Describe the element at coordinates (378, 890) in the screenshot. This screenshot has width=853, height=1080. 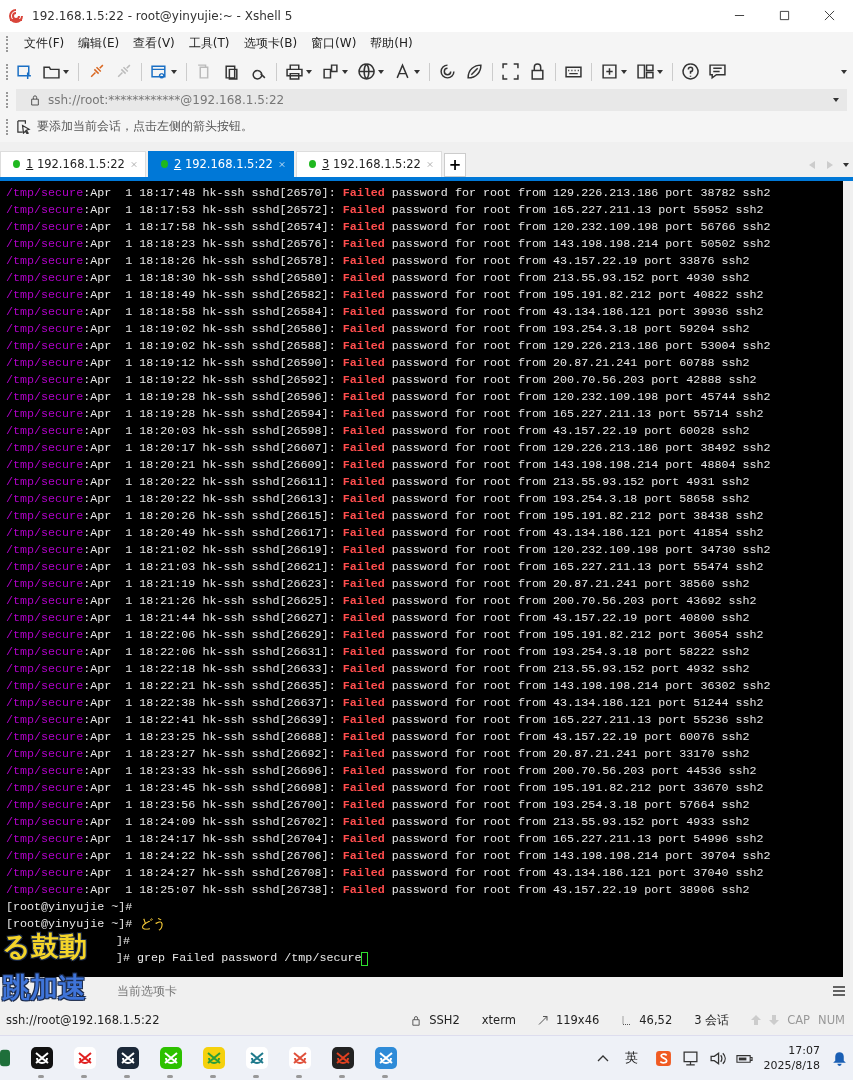
I see `terminal-line: /tmp/secure:Apr 1 18:25:07 hk-ssh sshd[26738]: Failed password for root from 43.157.22.19 port 38906 ssh2` at that location.